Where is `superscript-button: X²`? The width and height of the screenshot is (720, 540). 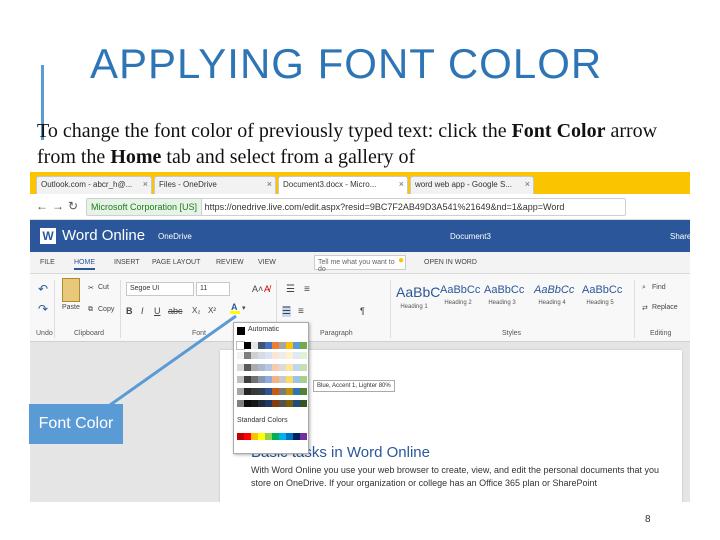 superscript-button: X² is located at coordinates (212, 310).